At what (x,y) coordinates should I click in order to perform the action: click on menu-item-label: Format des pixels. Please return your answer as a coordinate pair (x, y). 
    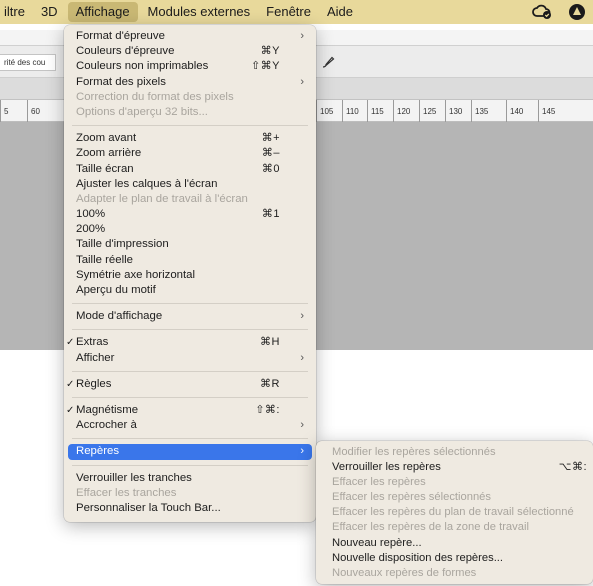
    Looking at the image, I should click on (121, 81).